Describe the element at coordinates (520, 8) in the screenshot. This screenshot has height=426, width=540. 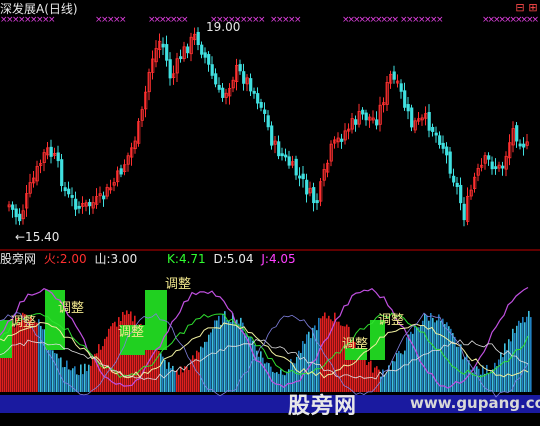
I see `minus-box-icon: ⊟` at that location.